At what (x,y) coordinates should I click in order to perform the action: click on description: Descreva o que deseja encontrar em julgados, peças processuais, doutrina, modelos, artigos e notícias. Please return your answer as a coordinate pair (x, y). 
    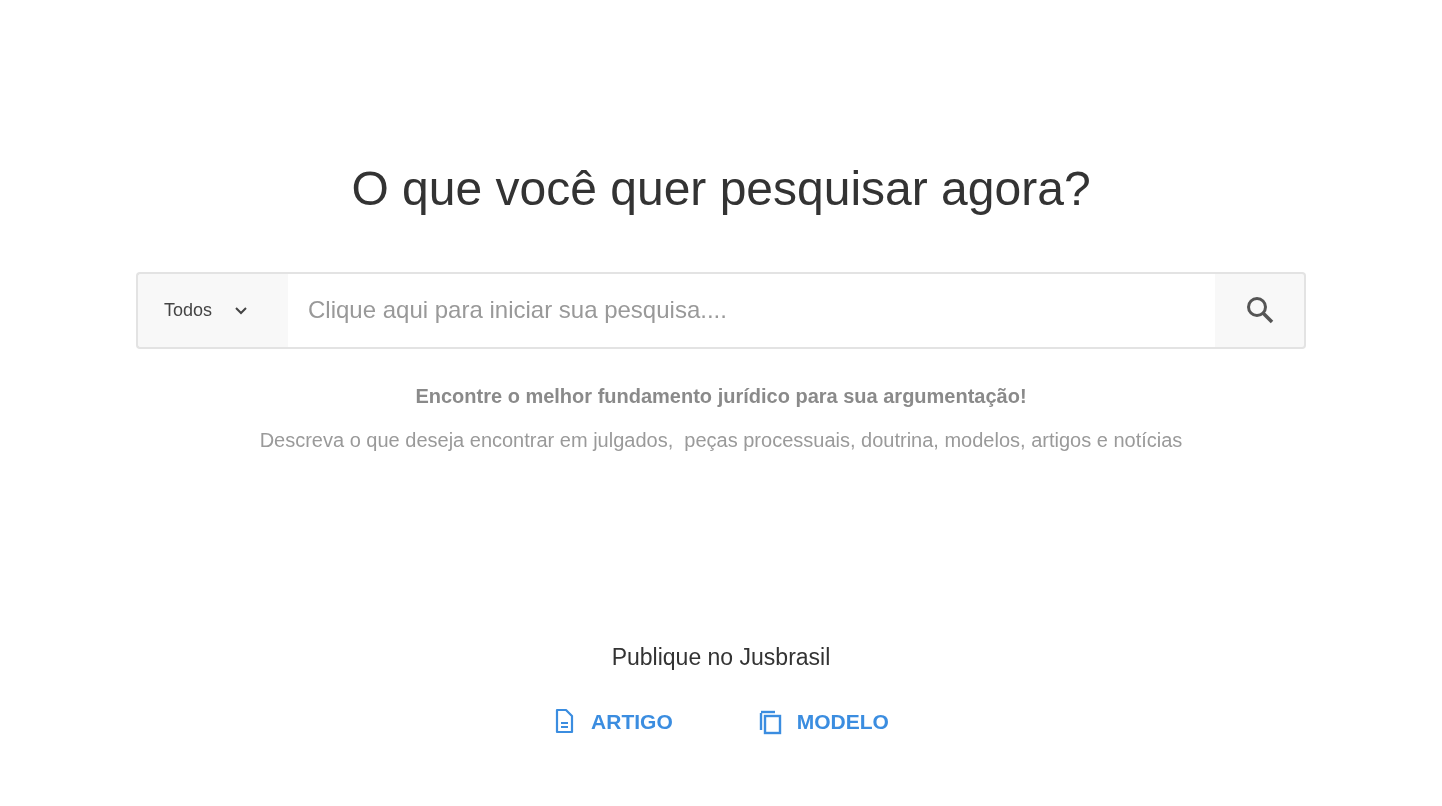
    Looking at the image, I should click on (721, 440).